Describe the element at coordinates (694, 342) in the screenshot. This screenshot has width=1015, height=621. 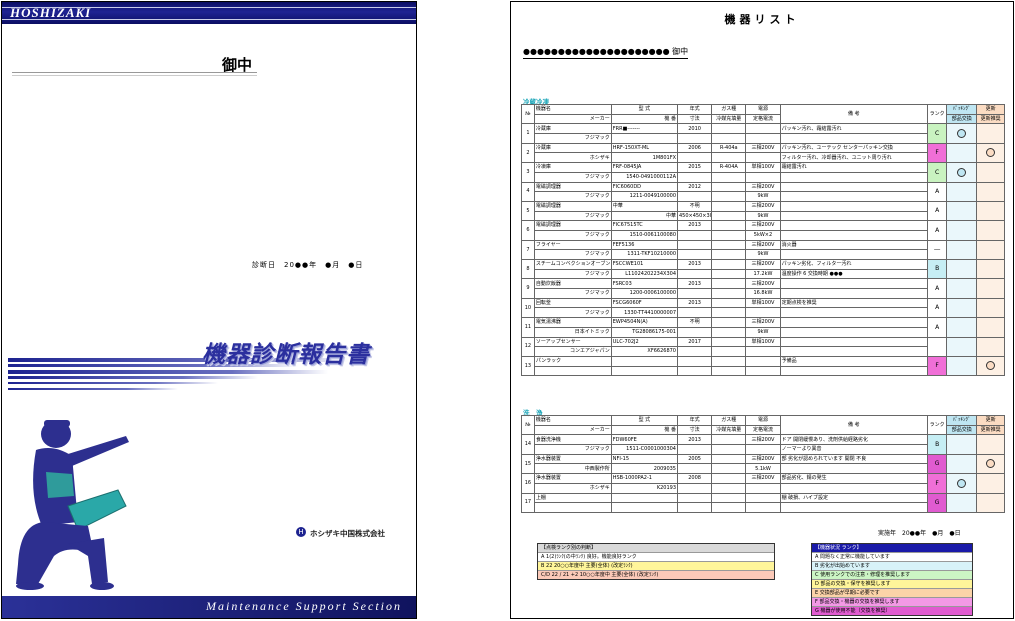
I see `table-cell: 2017` at that location.